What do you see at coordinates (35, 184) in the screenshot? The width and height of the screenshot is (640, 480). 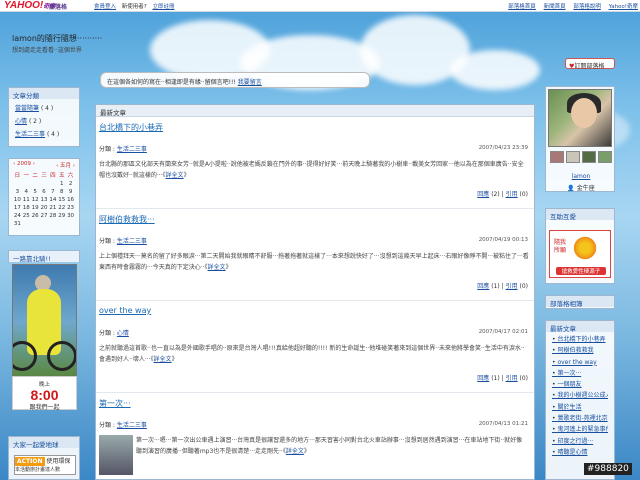 I see `calendar-day` at bounding box center [35, 184].